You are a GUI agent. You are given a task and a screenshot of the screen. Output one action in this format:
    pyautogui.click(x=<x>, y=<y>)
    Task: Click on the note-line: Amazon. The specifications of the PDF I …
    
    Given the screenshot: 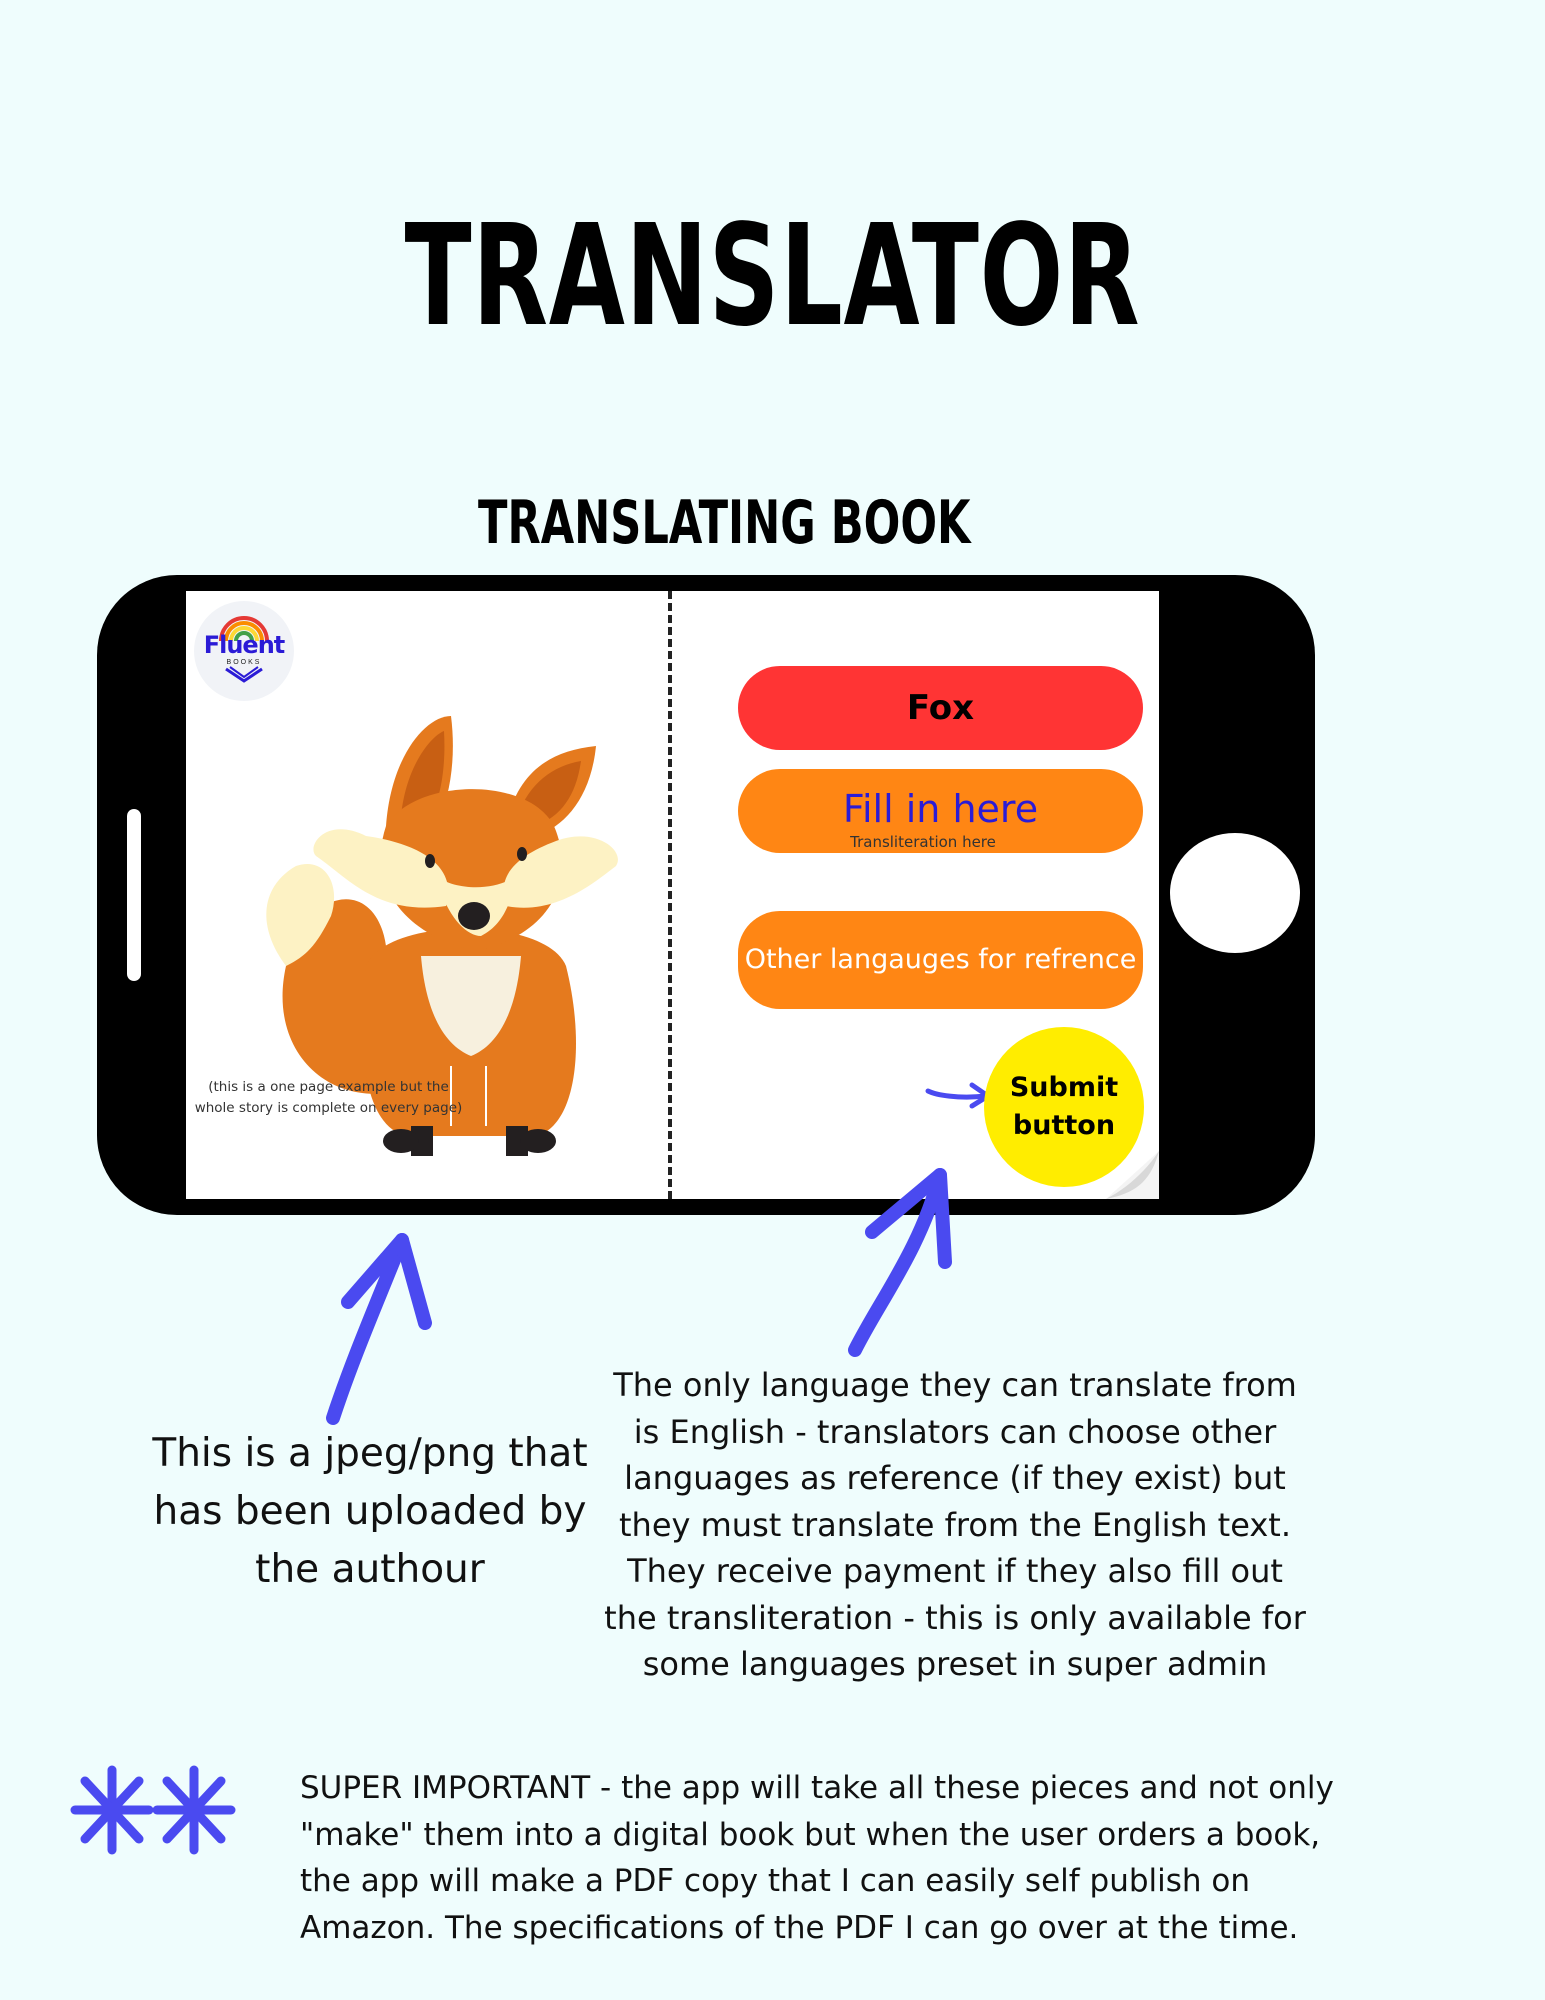 What is the action you would take?
    pyautogui.click(x=799, y=1927)
    